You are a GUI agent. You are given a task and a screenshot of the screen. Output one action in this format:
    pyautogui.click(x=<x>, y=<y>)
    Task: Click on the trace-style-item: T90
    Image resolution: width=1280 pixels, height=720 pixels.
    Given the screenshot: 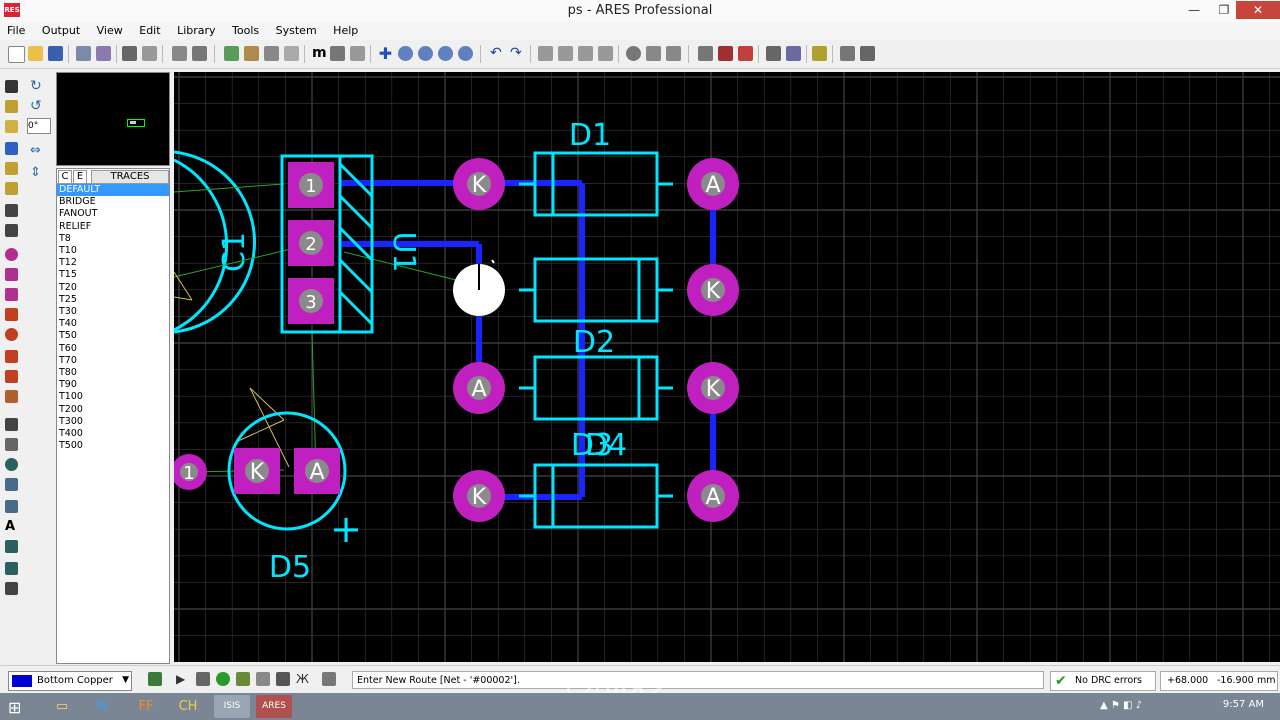 What is the action you would take?
    pyautogui.click(x=113, y=385)
    